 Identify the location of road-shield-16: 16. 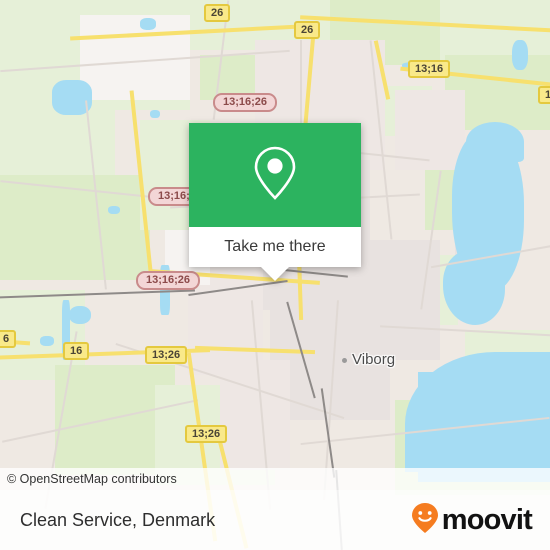
(76, 351).